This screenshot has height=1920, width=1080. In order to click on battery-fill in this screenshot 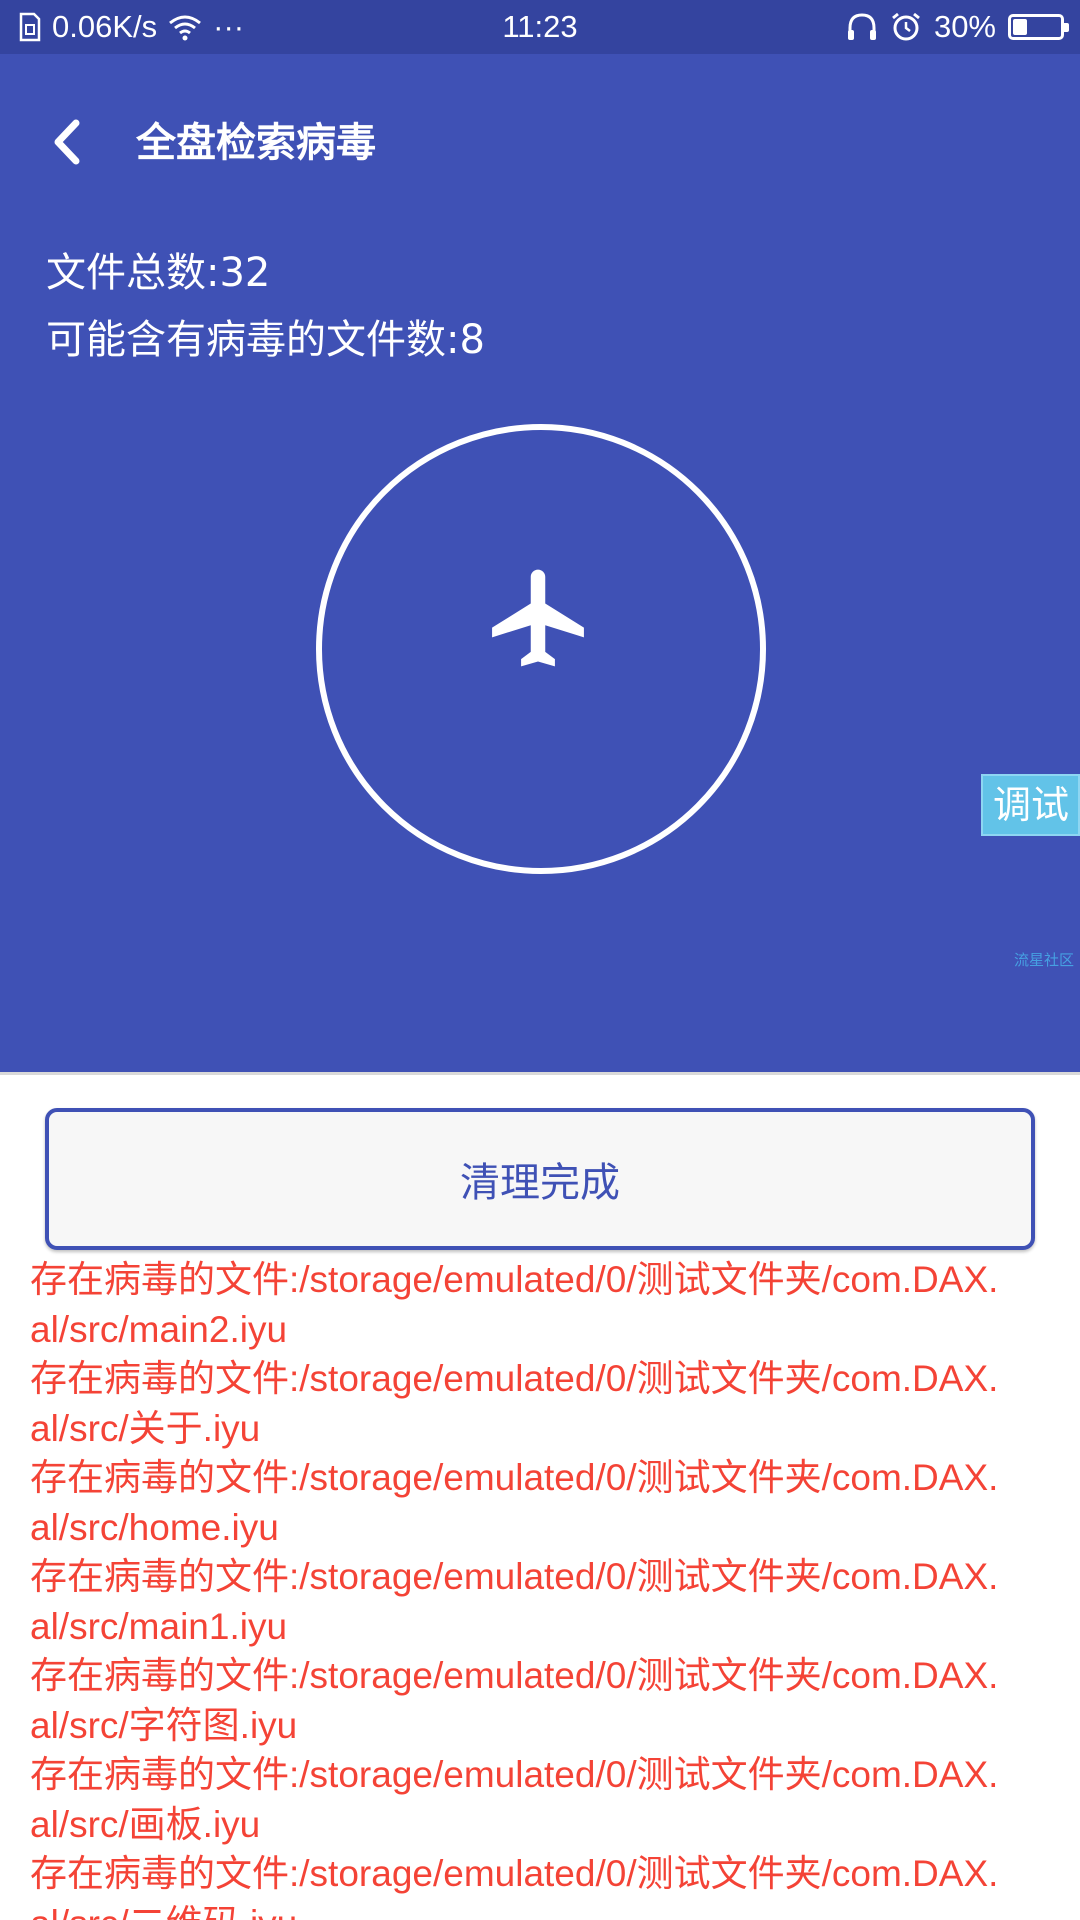, I will do `click(1020, 27)`.